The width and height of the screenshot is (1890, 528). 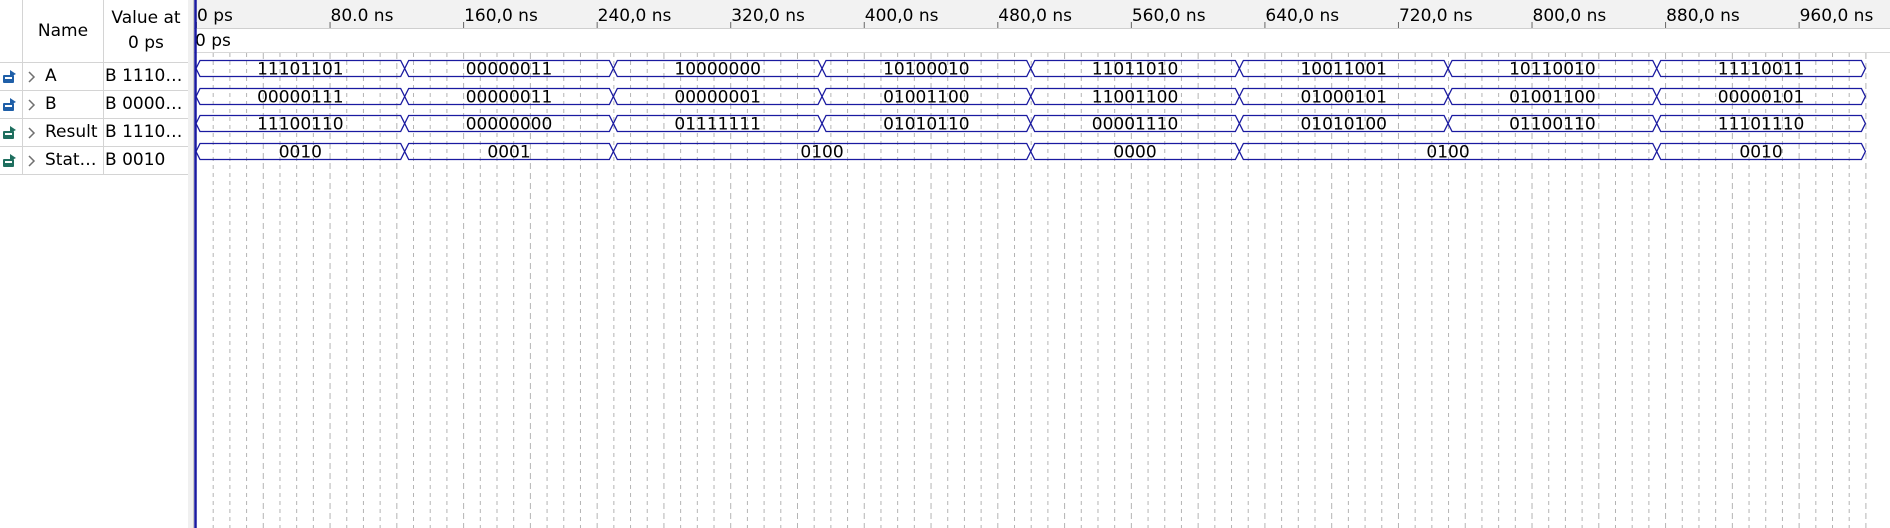 What do you see at coordinates (501, 16) in the screenshot?
I see `time-tick-label: 160,0 ns` at bounding box center [501, 16].